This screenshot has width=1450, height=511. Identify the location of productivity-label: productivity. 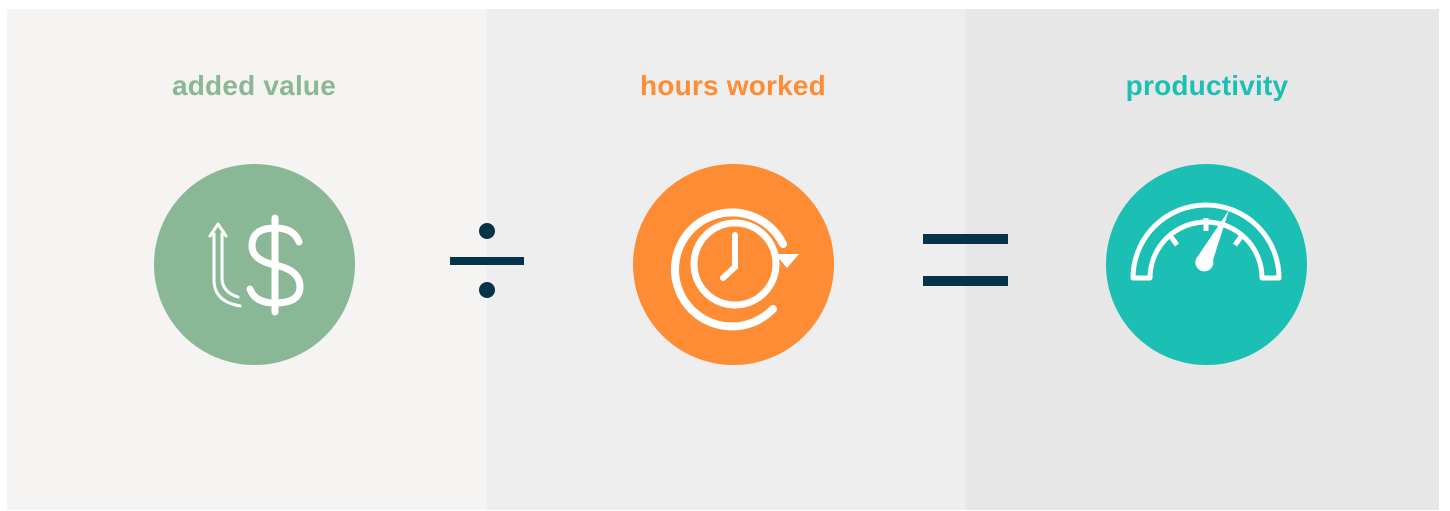
(1207, 85).